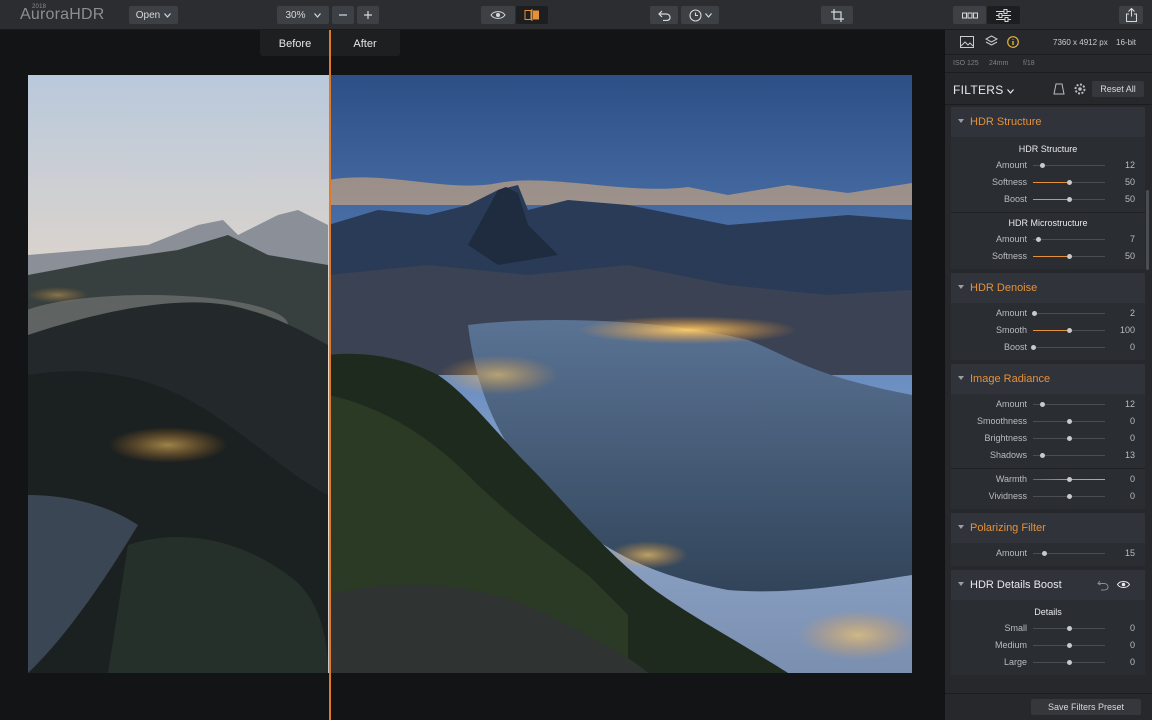 The height and width of the screenshot is (720, 1152). Describe the element at coordinates (1131, 15) in the screenshot. I see `share-button` at that location.